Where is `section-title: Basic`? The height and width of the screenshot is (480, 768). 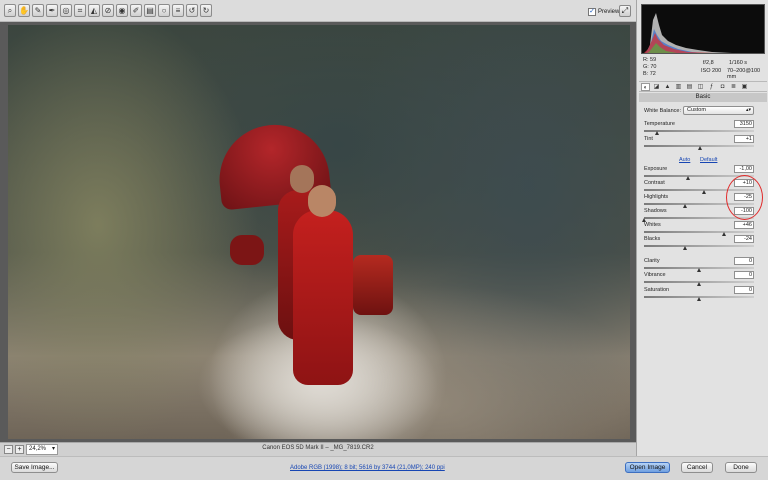
section-title: Basic is located at coordinates (703, 97).